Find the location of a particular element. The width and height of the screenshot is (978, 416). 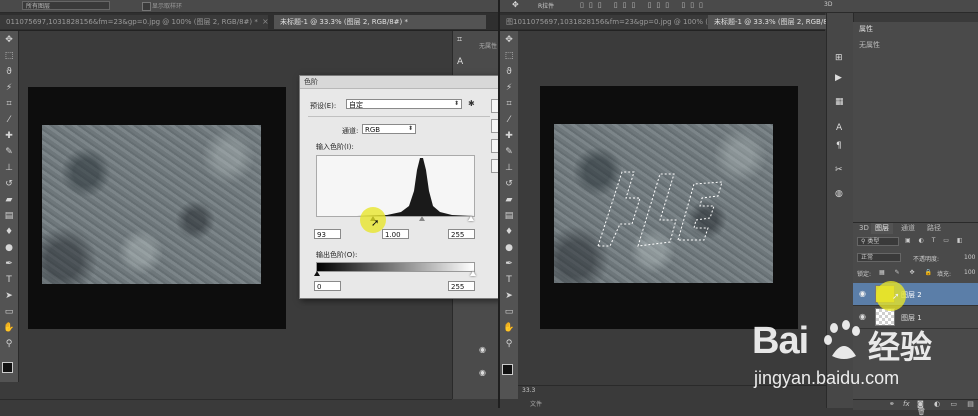

tab-channels: 通道 is located at coordinates (908, 228).